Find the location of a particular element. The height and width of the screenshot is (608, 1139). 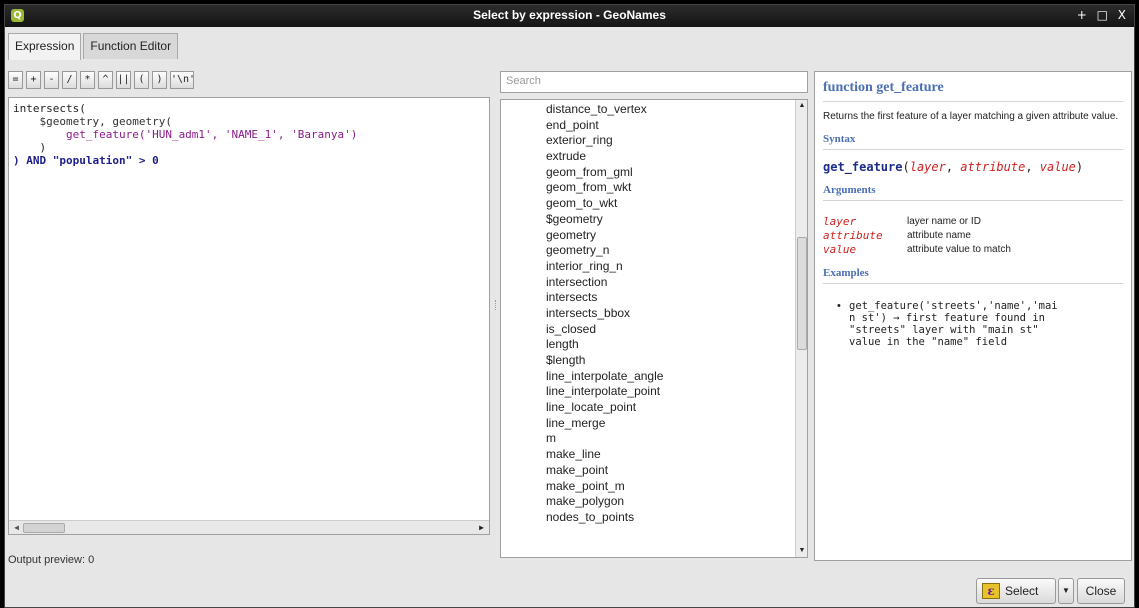

tab-function-editor: Function Editor is located at coordinates (131, 46).